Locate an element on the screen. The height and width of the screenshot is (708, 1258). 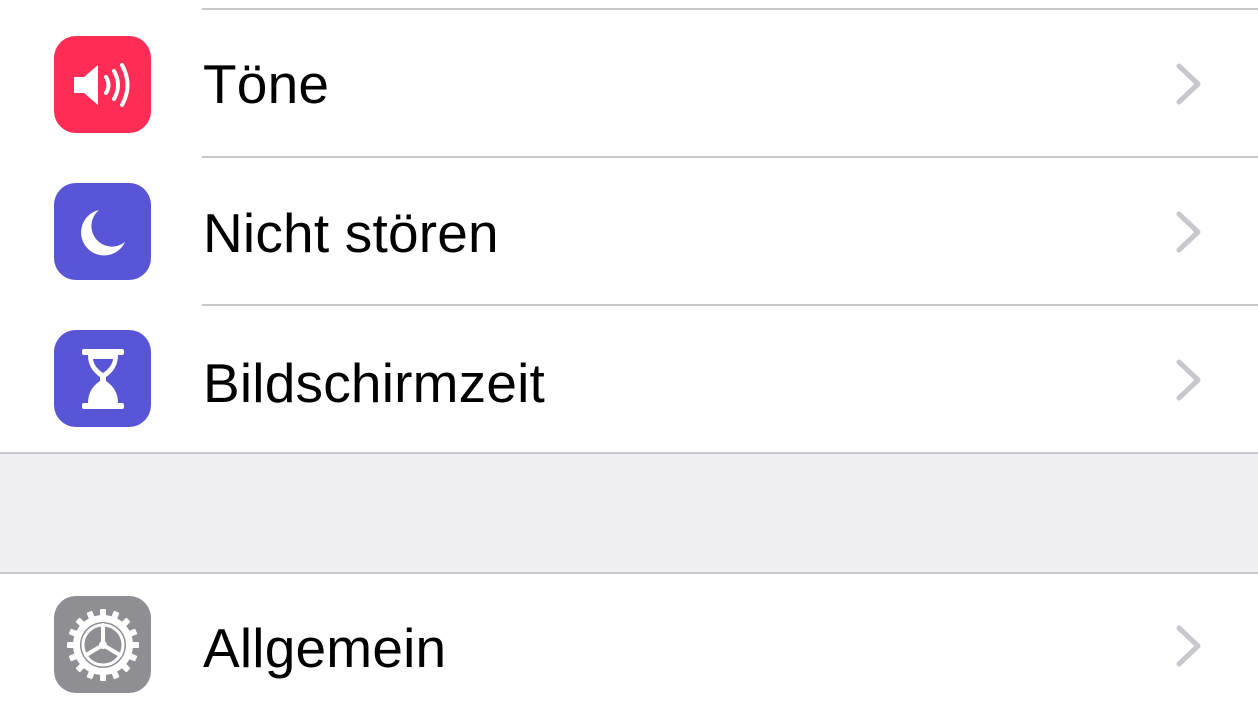
moon-icon is located at coordinates (102, 231).